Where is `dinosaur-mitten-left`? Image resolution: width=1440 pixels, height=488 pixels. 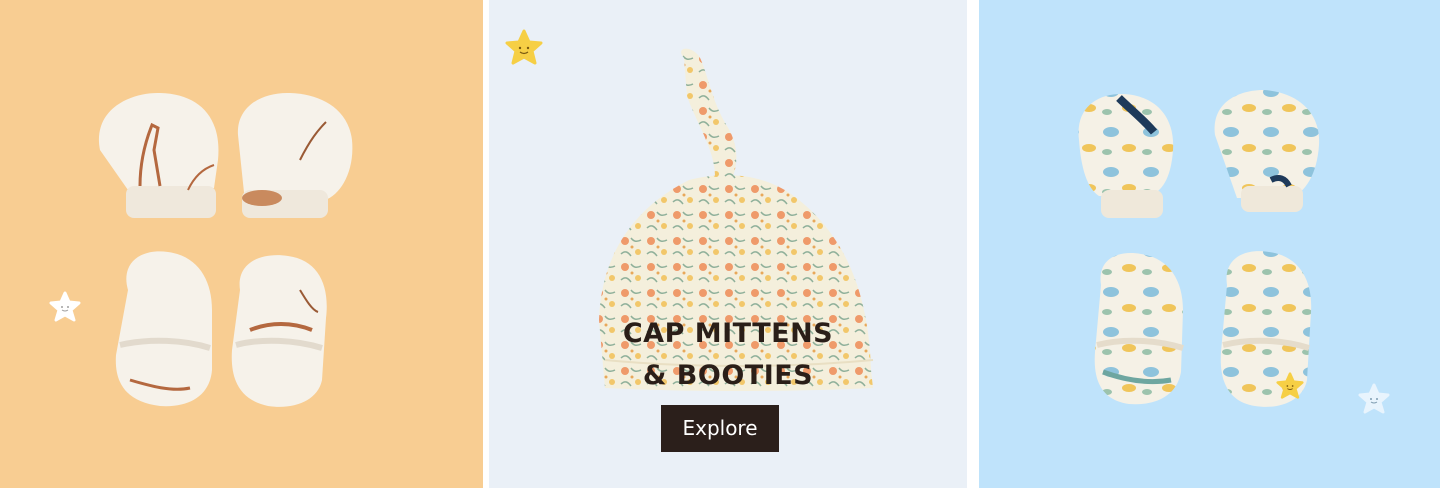
dinosaur-mitten-left is located at coordinates (1126, 155).